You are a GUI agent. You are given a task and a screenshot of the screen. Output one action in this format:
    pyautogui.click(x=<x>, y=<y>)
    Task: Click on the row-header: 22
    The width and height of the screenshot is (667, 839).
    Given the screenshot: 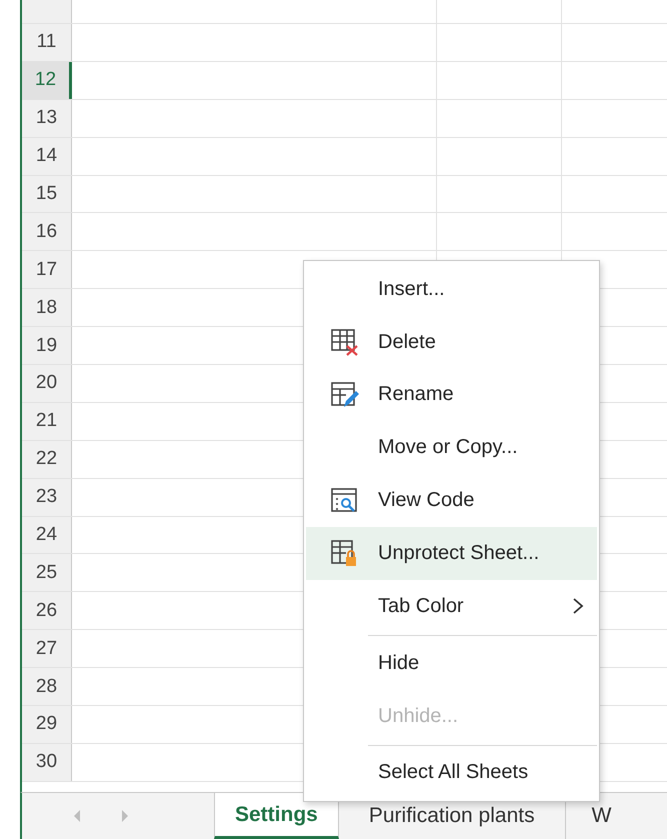 What is the action you would take?
    pyautogui.click(x=47, y=459)
    